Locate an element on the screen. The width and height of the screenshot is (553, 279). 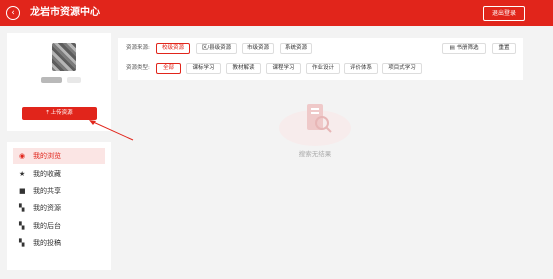
type-option-all: 全部 is located at coordinates (168, 68).